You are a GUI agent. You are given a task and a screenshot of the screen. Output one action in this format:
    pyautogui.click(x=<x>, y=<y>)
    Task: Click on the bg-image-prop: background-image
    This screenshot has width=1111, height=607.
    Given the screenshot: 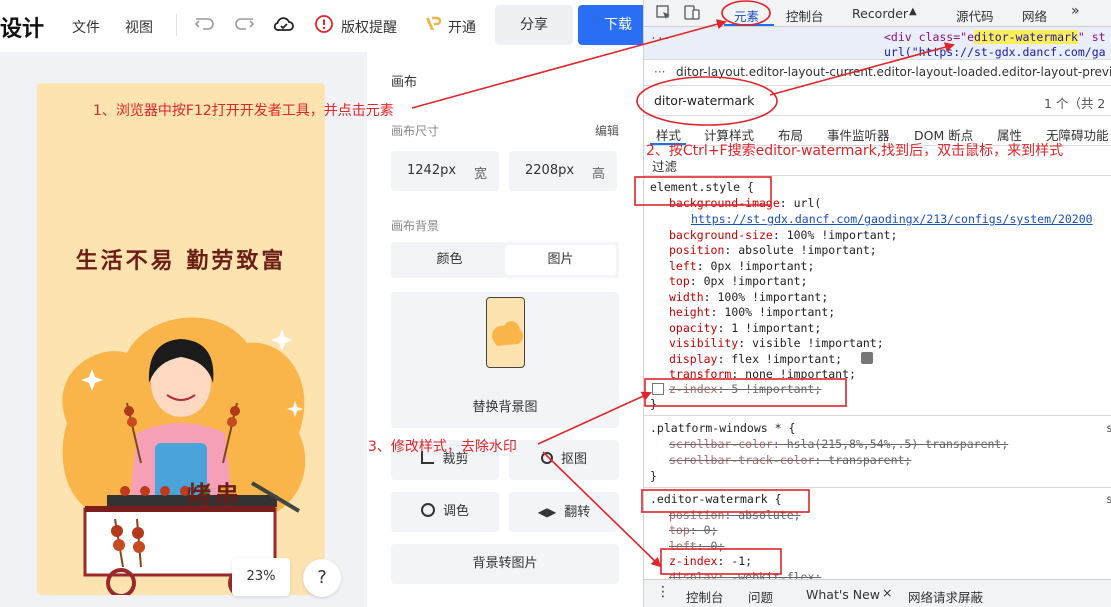 What is the action you would take?
    pyautogui.click(x=724, y=203)
    